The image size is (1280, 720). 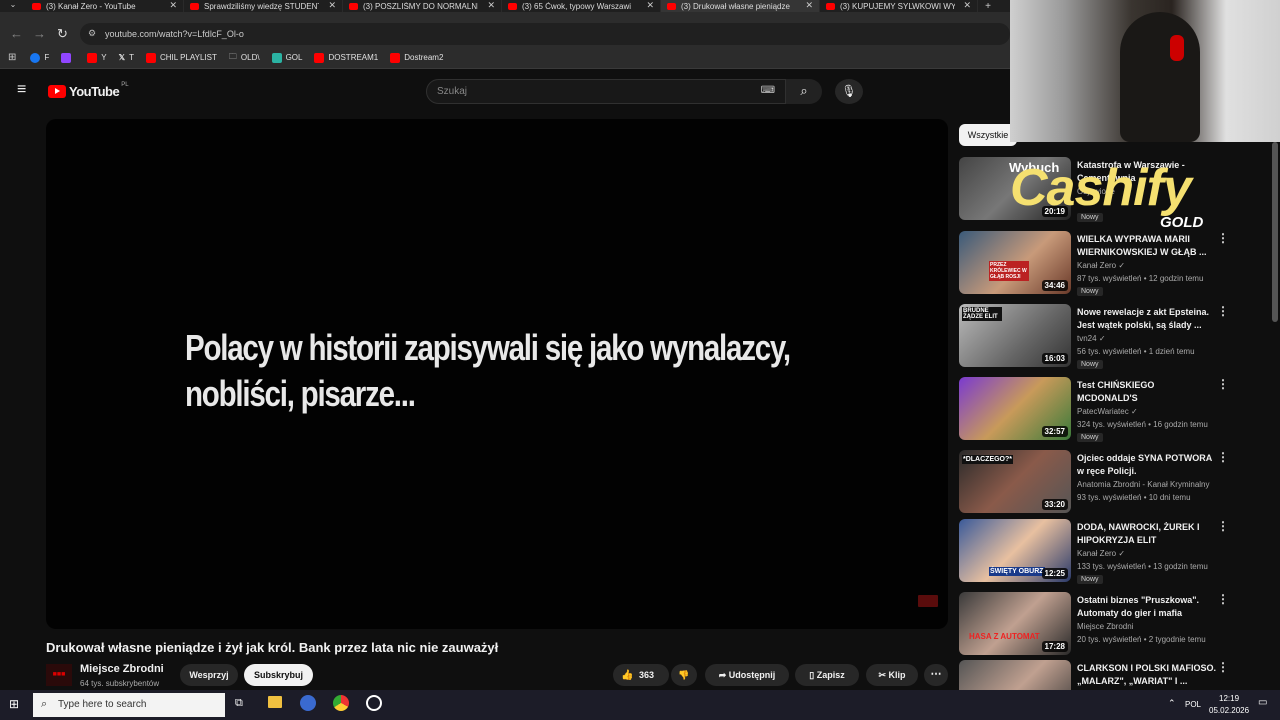 What do you see at coordinates (57, 91) in the screenshot?
I see `youtube-play-icon` at bounding box center [57, 91].